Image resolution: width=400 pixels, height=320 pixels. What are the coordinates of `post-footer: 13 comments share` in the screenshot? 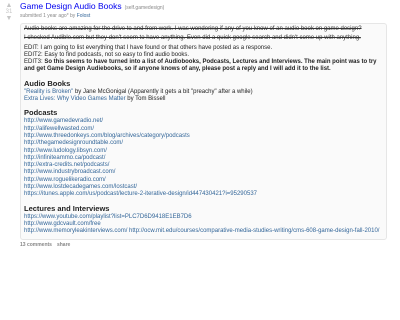 It's located at (207, 245).